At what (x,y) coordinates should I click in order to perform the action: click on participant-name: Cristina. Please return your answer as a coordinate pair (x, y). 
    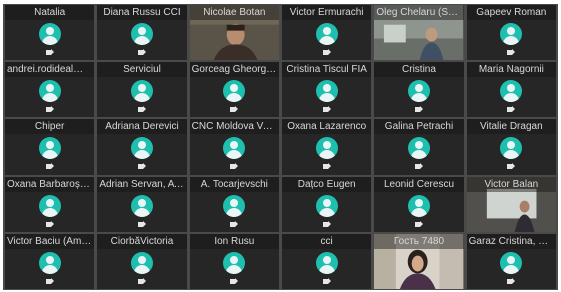
    Looking at the image, I should click on (419, 70).